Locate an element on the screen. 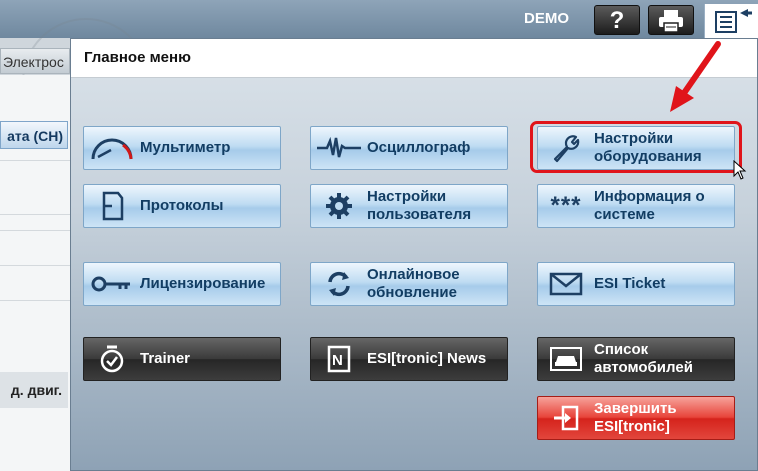 The height and width of the screenshot is (471, 758). exit-icon is located at coordinates (566, 418).